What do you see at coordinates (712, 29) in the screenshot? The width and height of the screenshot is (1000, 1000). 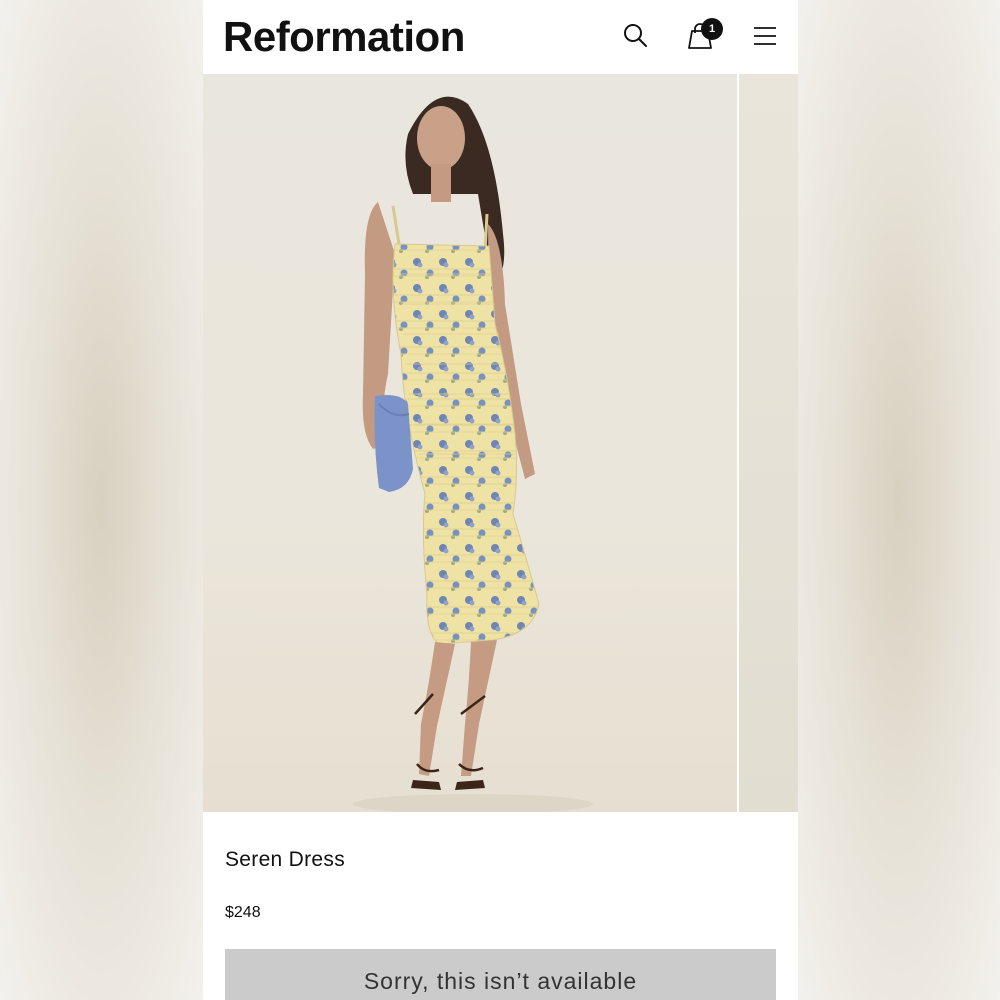 I see `cart-count-badge: 1` at bounding box center [712, 29].